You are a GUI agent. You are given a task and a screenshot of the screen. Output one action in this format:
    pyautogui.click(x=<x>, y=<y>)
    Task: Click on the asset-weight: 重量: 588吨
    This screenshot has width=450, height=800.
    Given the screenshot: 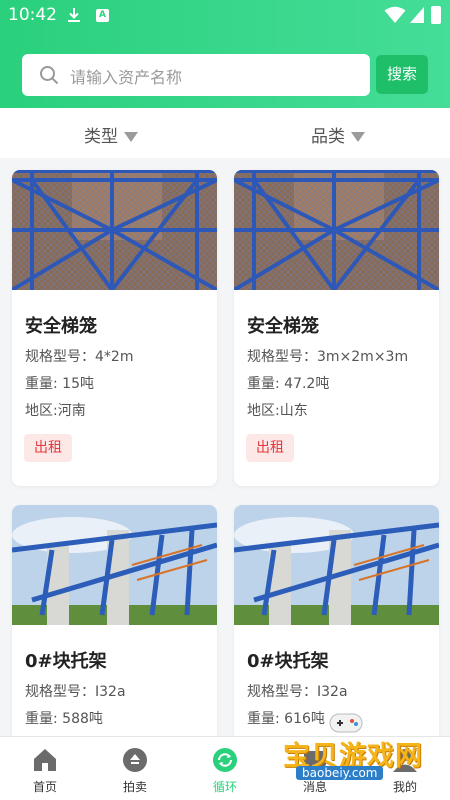 What is the action you would take?
    pyautogui.click(x=64, y=719)
    